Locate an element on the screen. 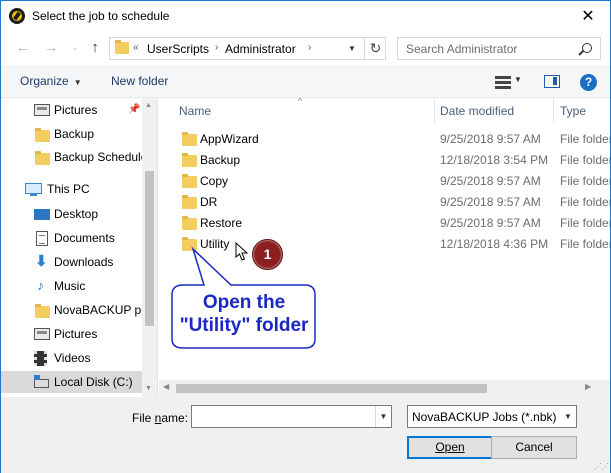  scroll-left-arrow-icon: ◀ is located at coordinates (166, 386).